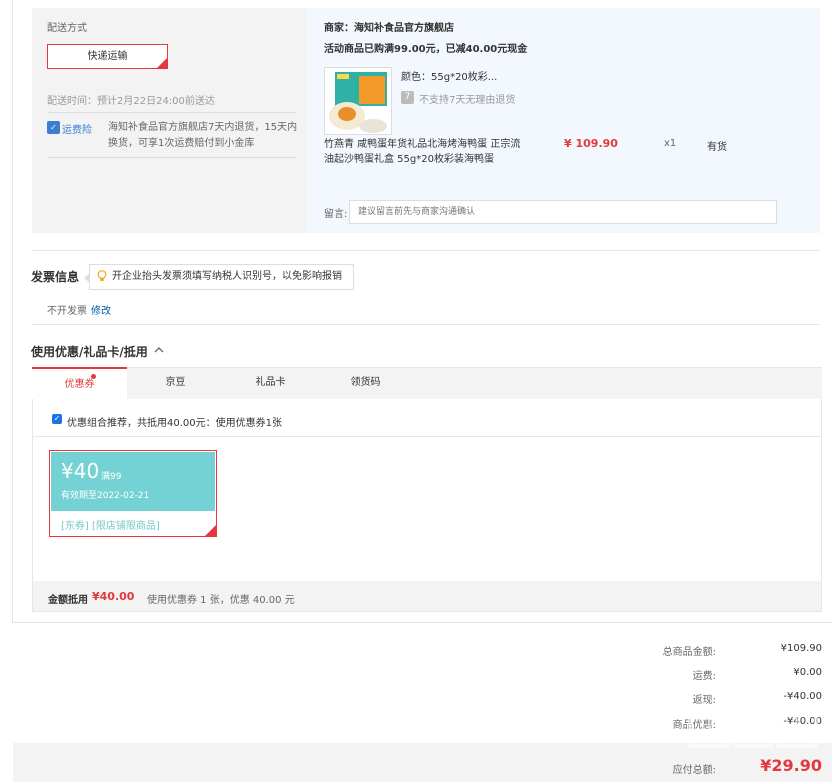  I want to click on merchant-name: 商家：海知补食品官方旗舰店, so click(389, 28).